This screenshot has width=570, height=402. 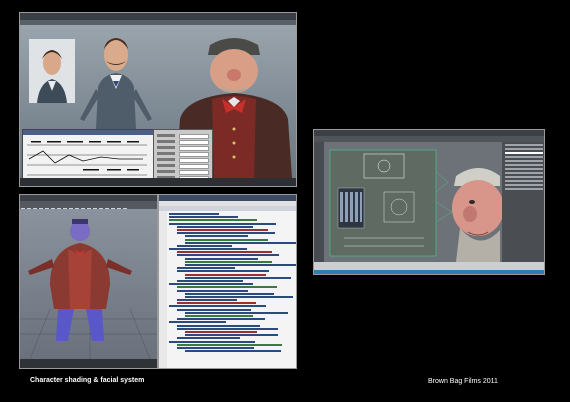 What do you see at coordinates (87, 380) in the screenshot?
I see `caption-character-shading: Character shading & facial system` at bounding box center [87, 380].